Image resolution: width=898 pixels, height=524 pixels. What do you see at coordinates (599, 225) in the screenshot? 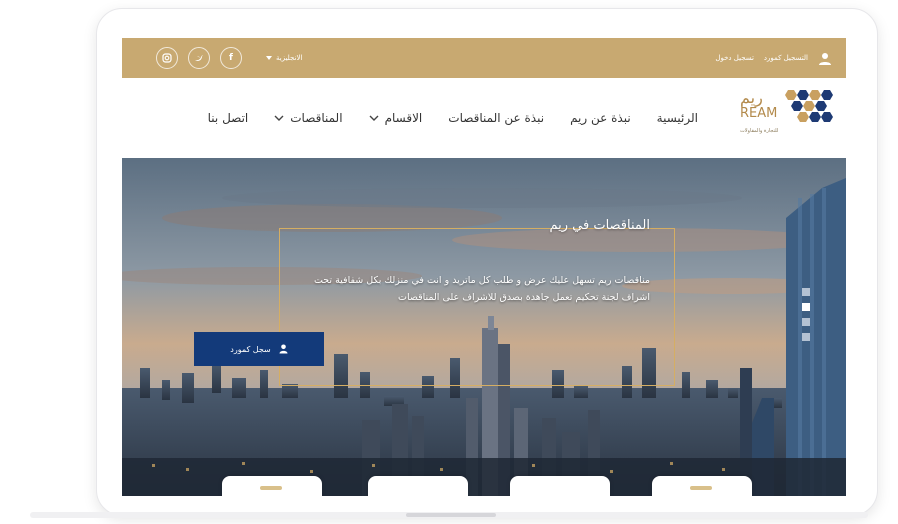
I see `hero-title: المناقصات في ريم` at bounding box center [599, 225].